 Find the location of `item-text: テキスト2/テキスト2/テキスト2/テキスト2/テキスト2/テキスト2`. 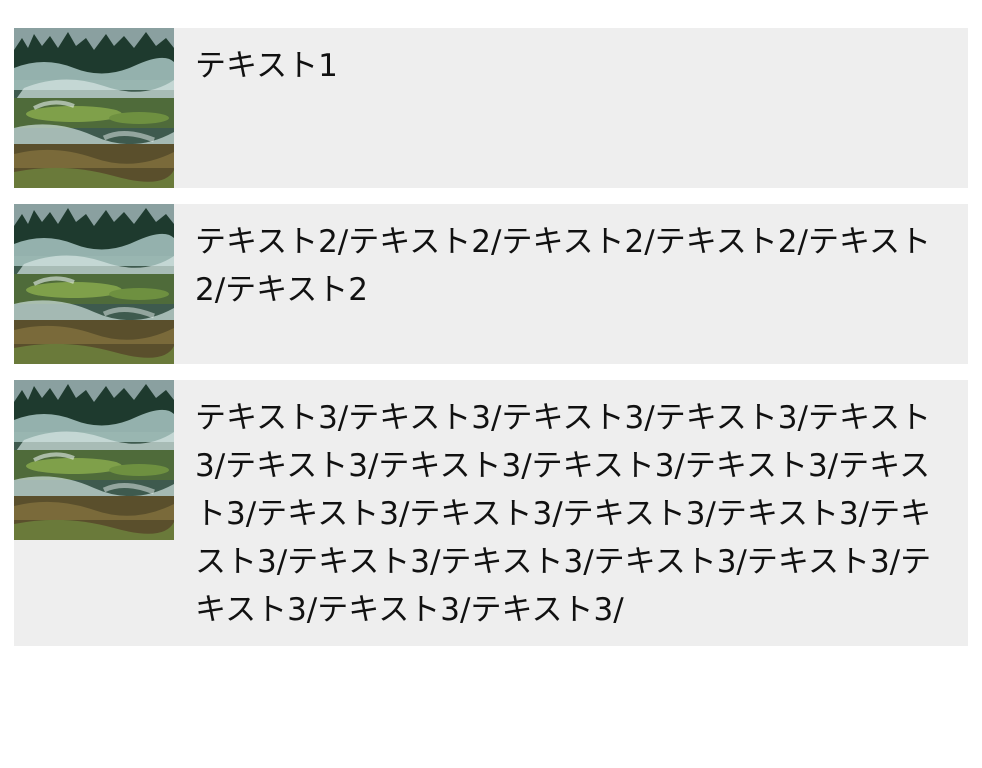

item-text: テキスト2/テキスト2/テキスト2/テキスト2/テキスト2/テキスト2 is located at coordinates (563, 266).